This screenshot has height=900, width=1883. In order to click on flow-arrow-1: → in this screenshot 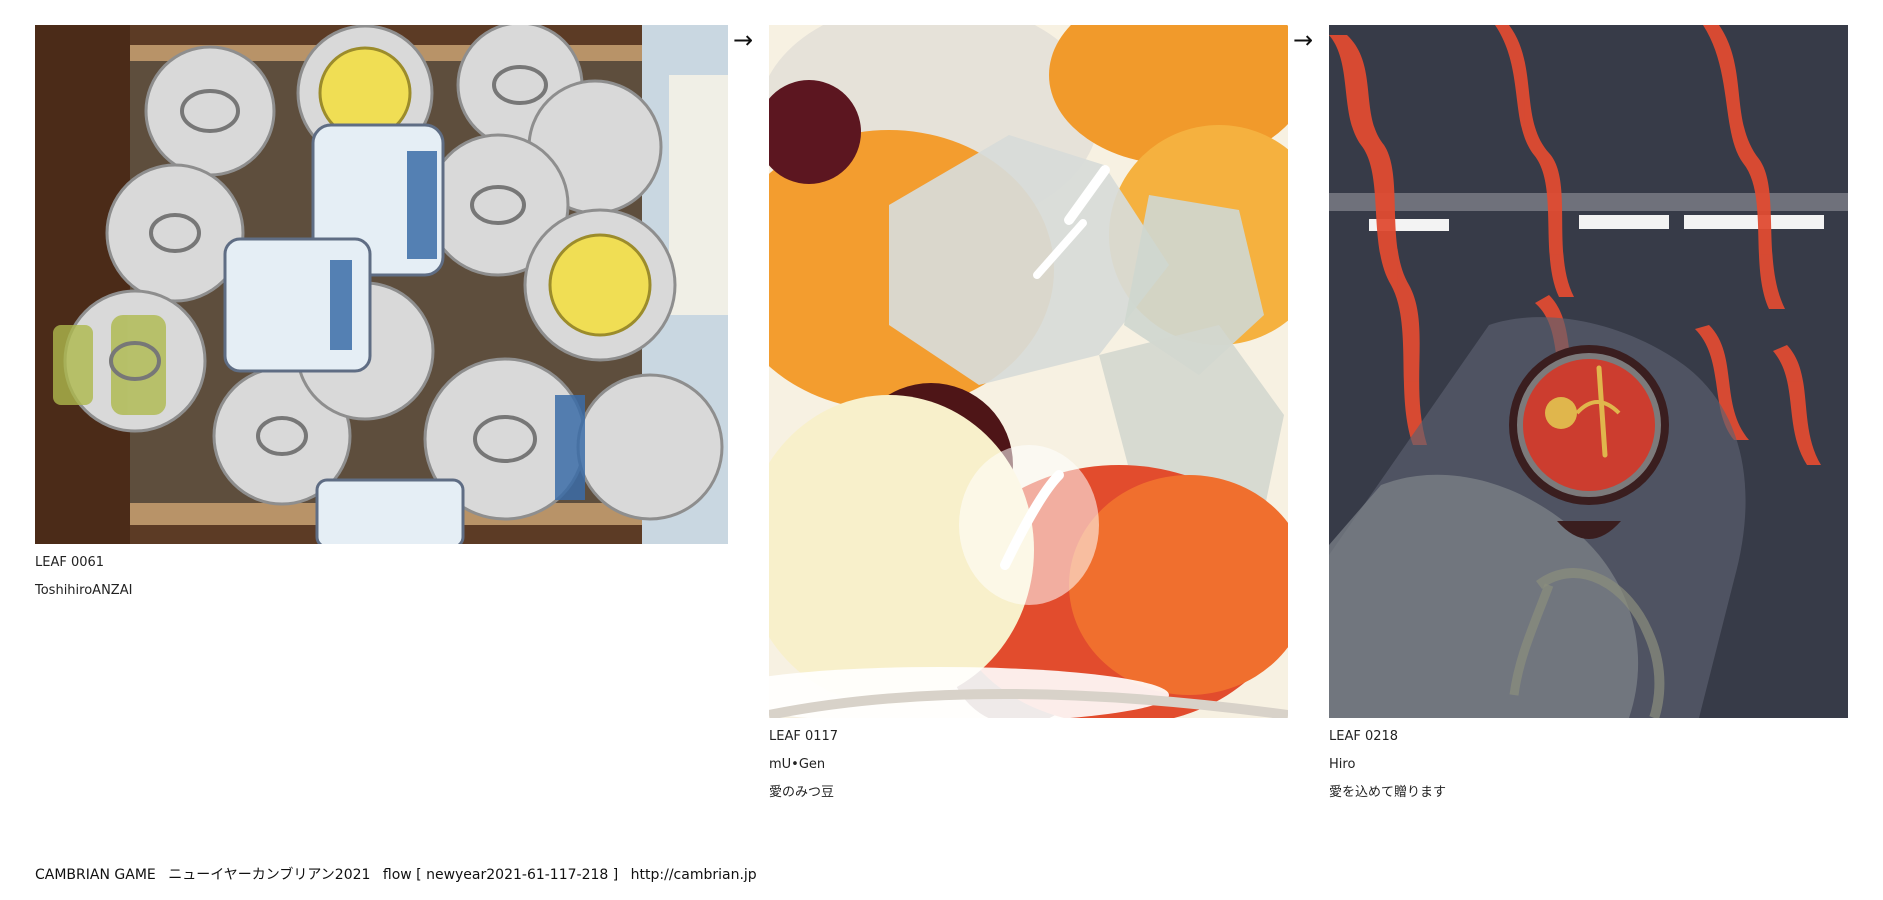, I will do `click(743, 40)`.